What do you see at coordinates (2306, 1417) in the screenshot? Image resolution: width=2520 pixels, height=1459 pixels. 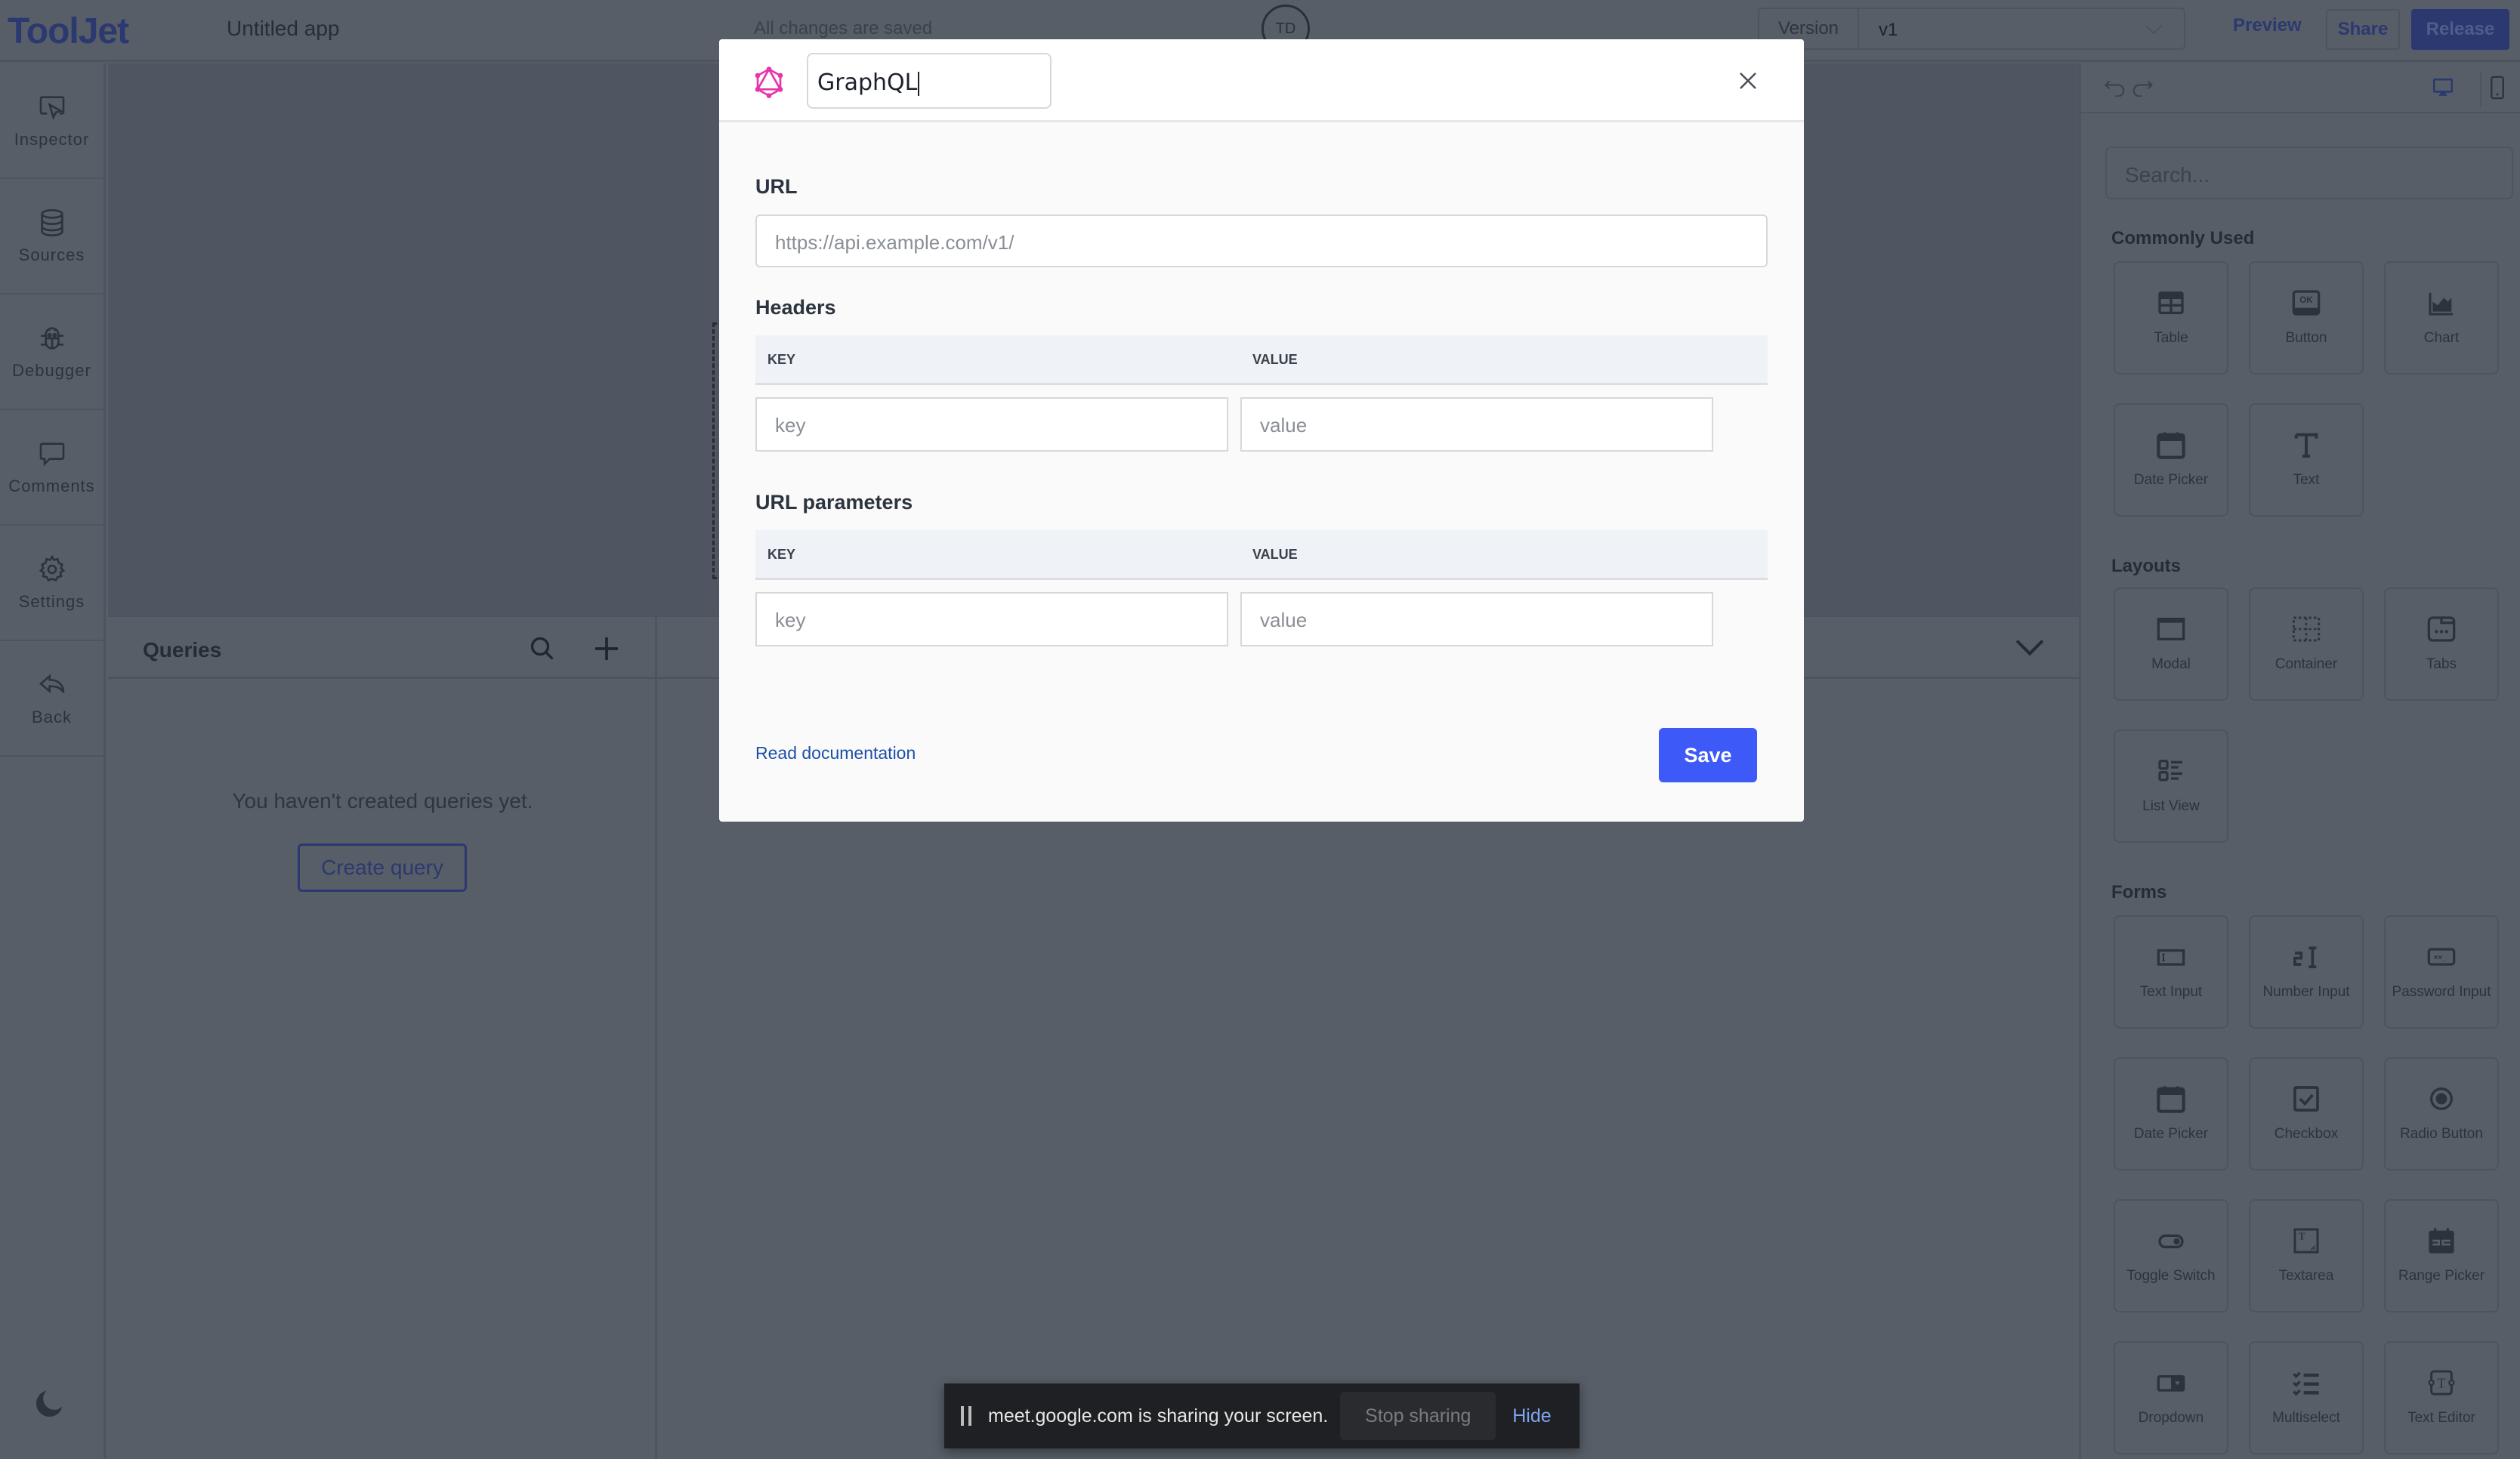 I see `widget-label: Multiselect` at bounding box center [2306, 1417].